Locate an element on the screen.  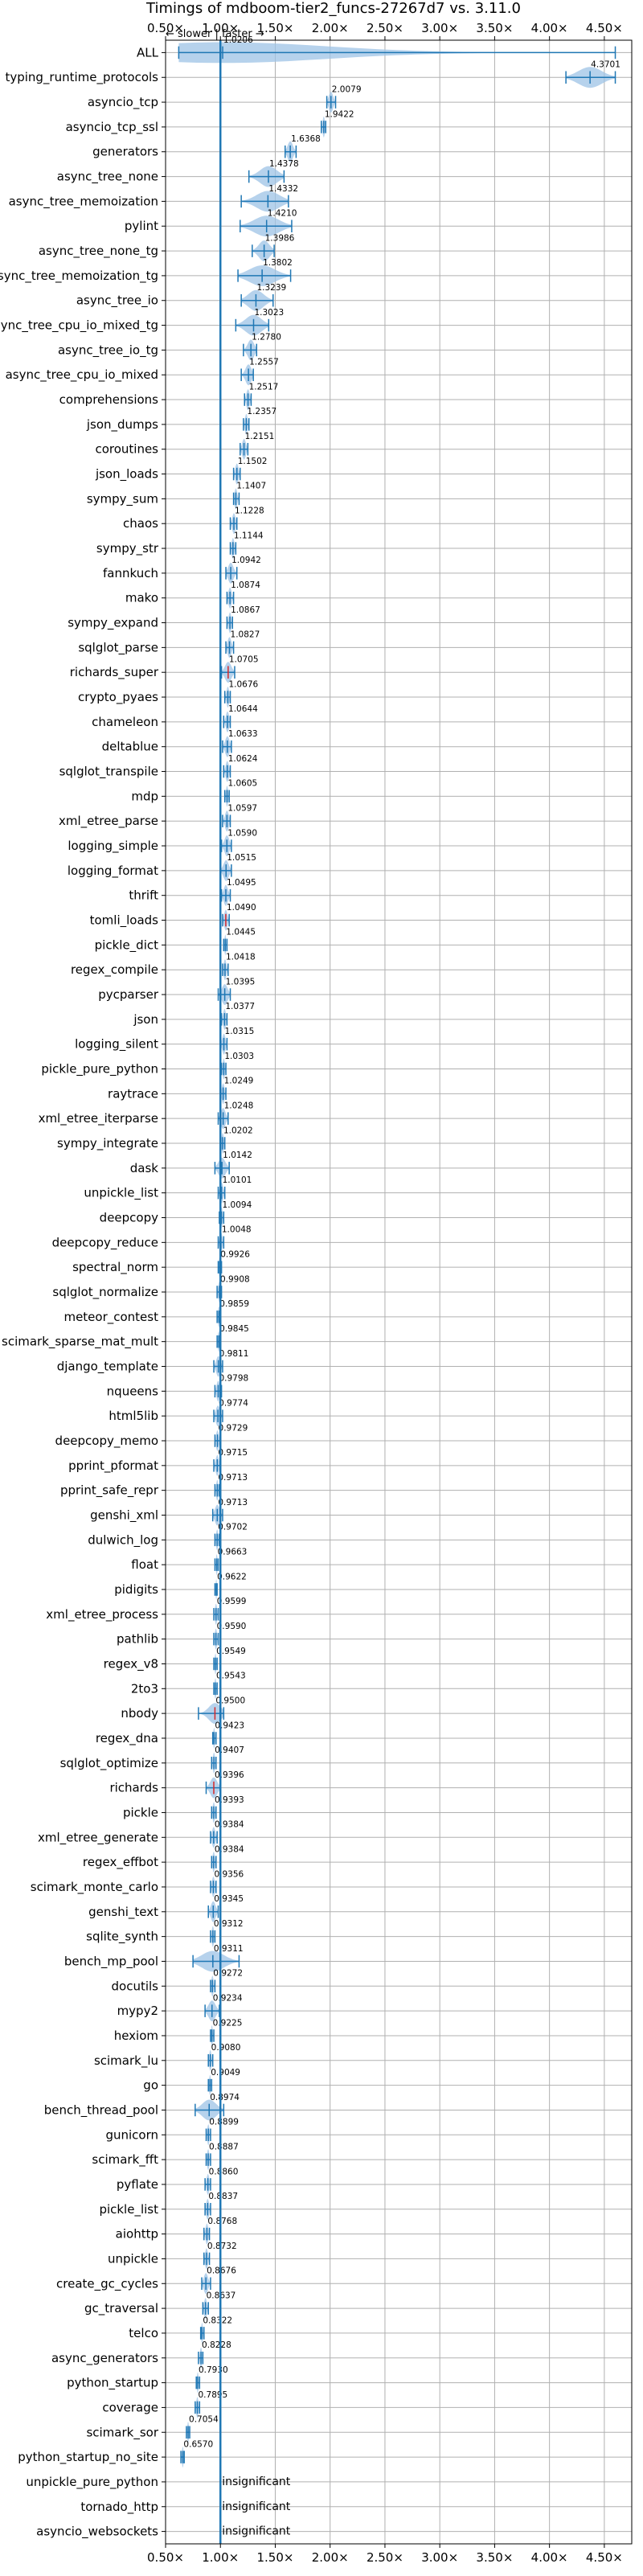
ratio-label: 0.8228 is located at coordinates (216, 2345).